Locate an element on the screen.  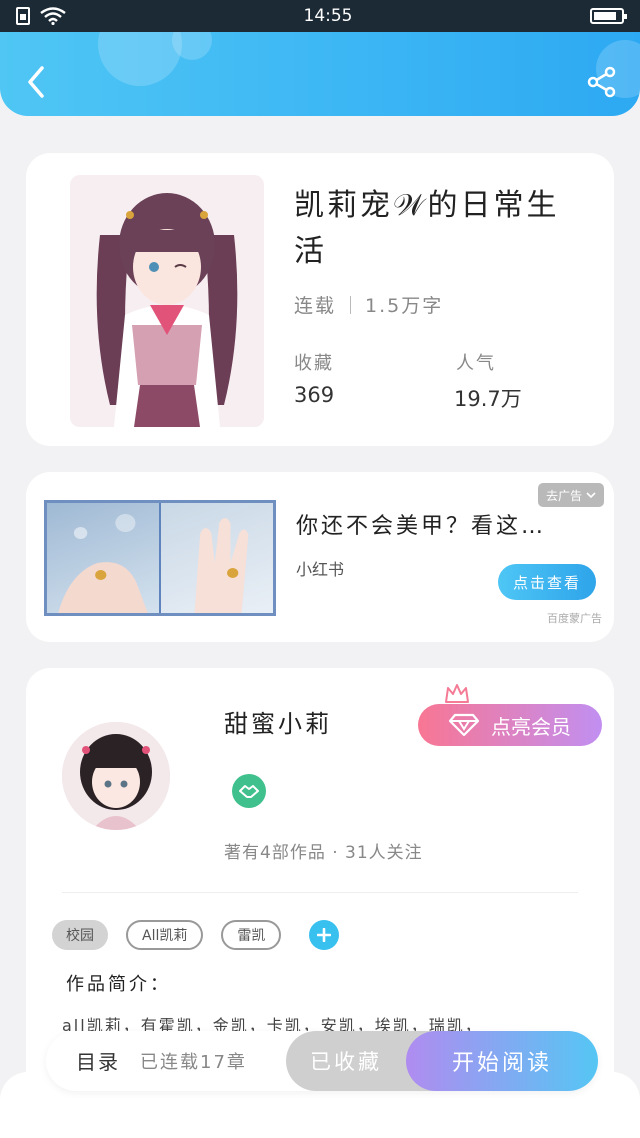
author-avatar is located at coordinates (116, 776).